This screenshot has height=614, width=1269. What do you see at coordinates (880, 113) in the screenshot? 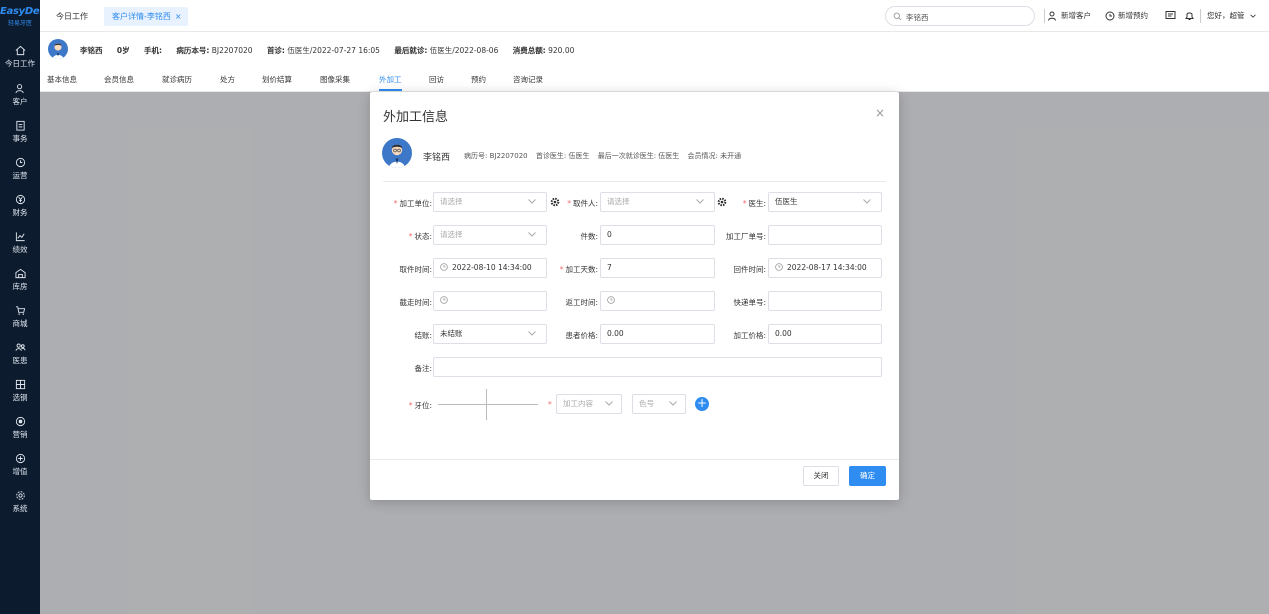
I see `close-icon: ×` at bounding box center [880, 113].